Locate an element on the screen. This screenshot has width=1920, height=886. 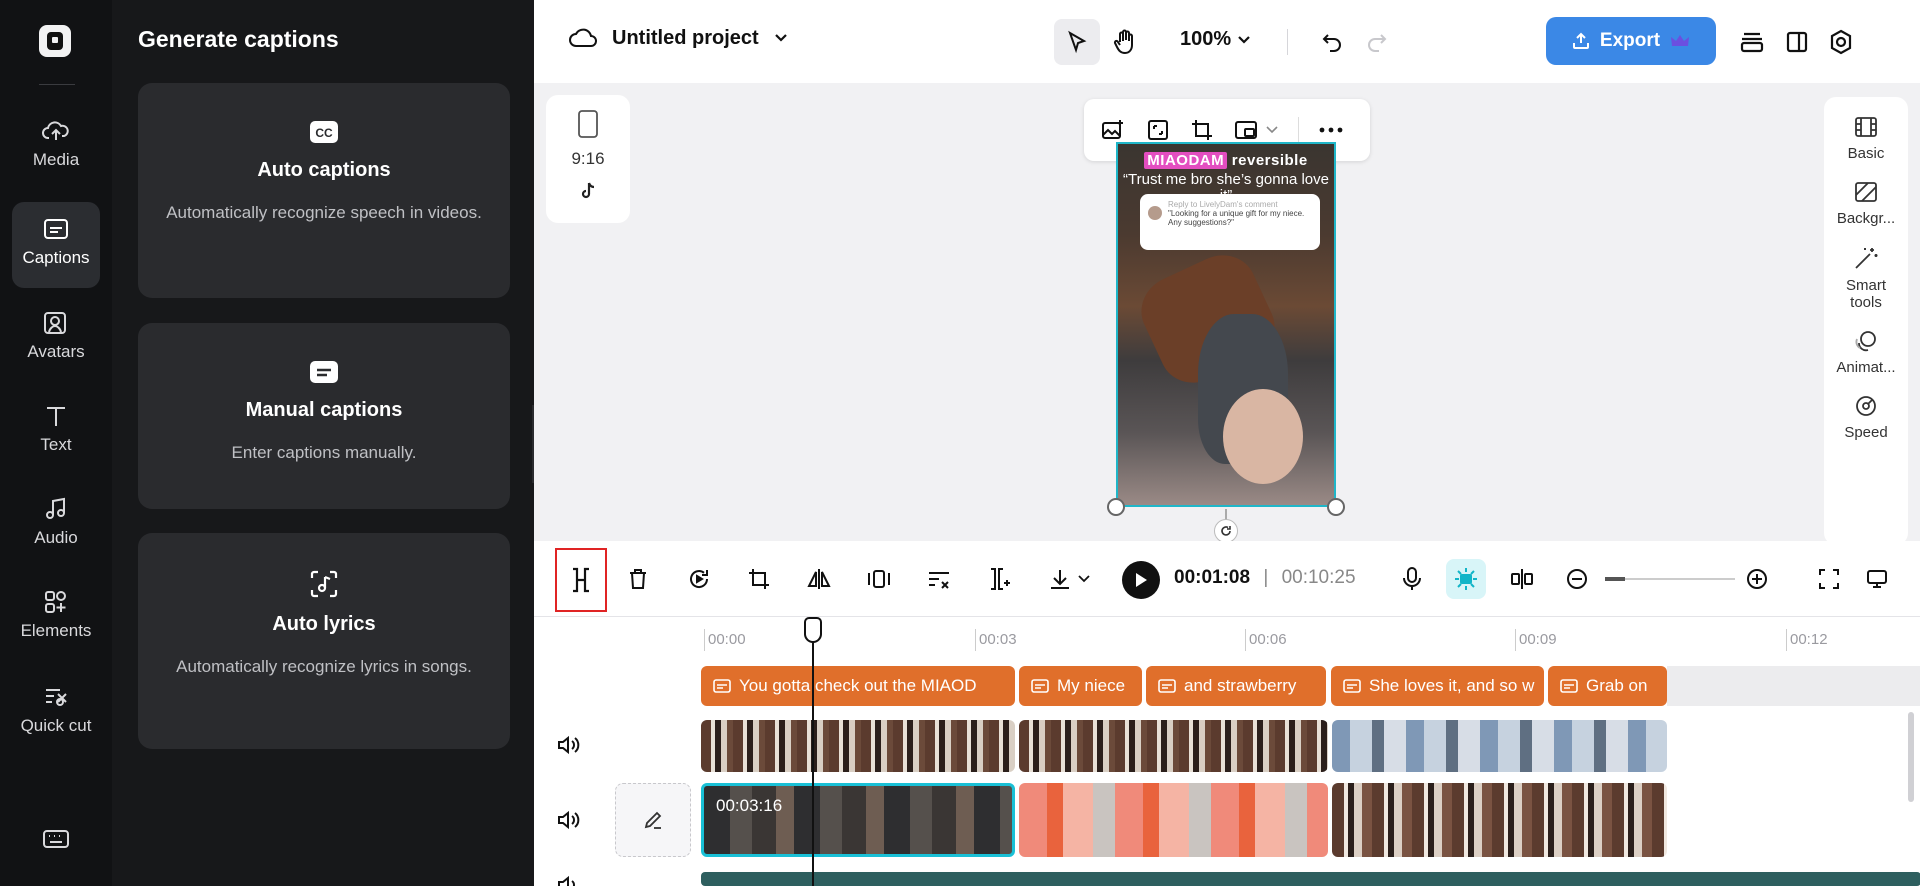
adjust-button is located at coordinates (939, 579).